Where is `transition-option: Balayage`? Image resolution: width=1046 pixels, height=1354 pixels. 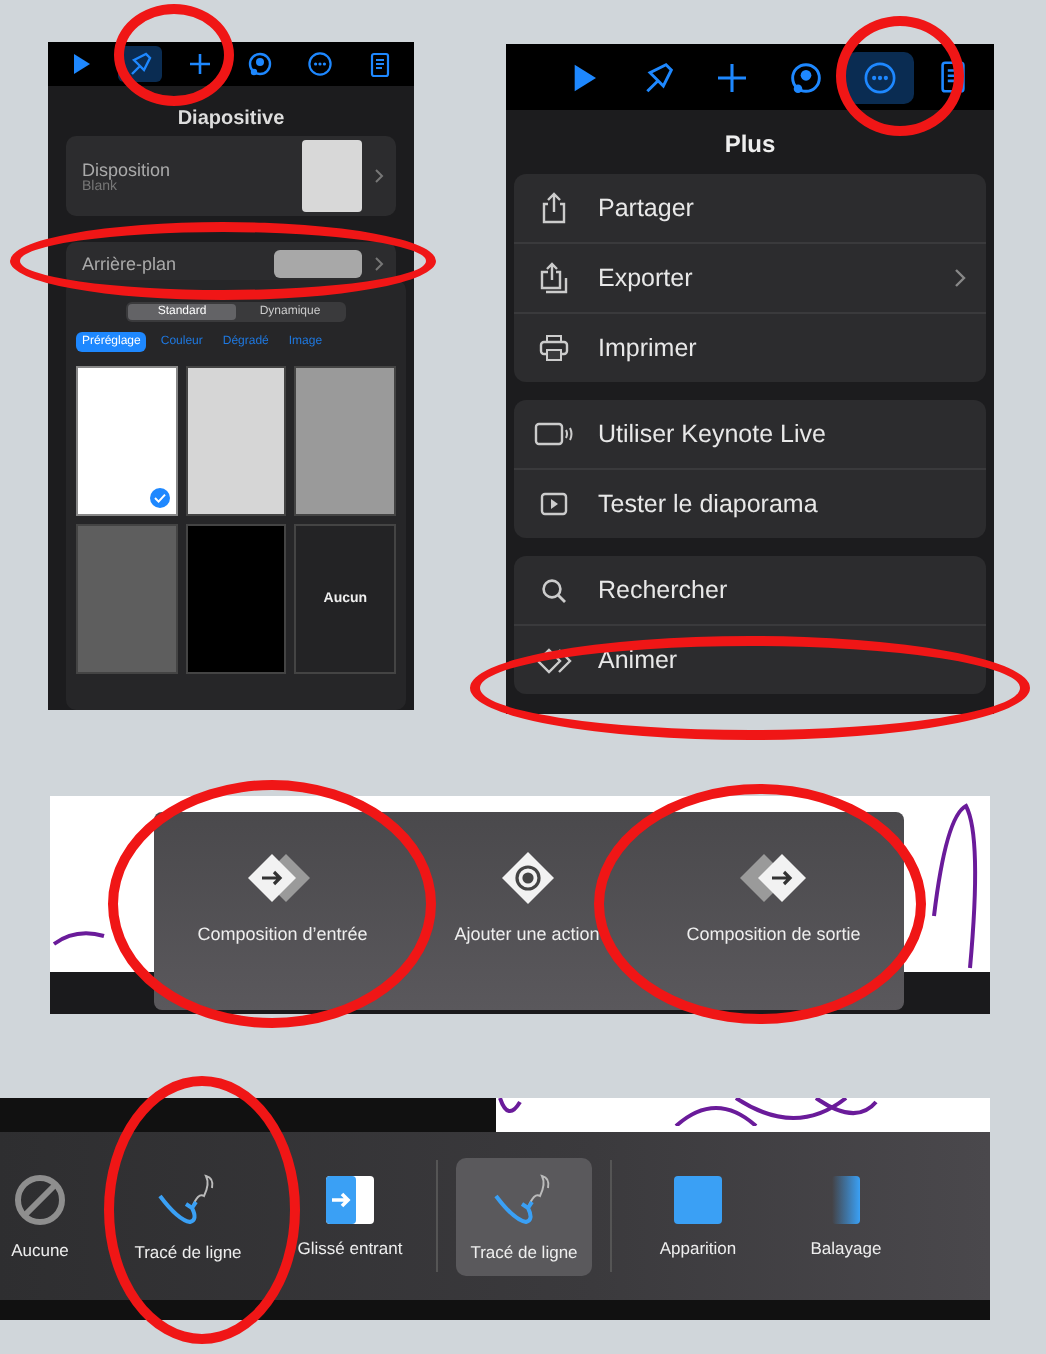 transition-option: Balayage is located at coordinates (846, 1216).